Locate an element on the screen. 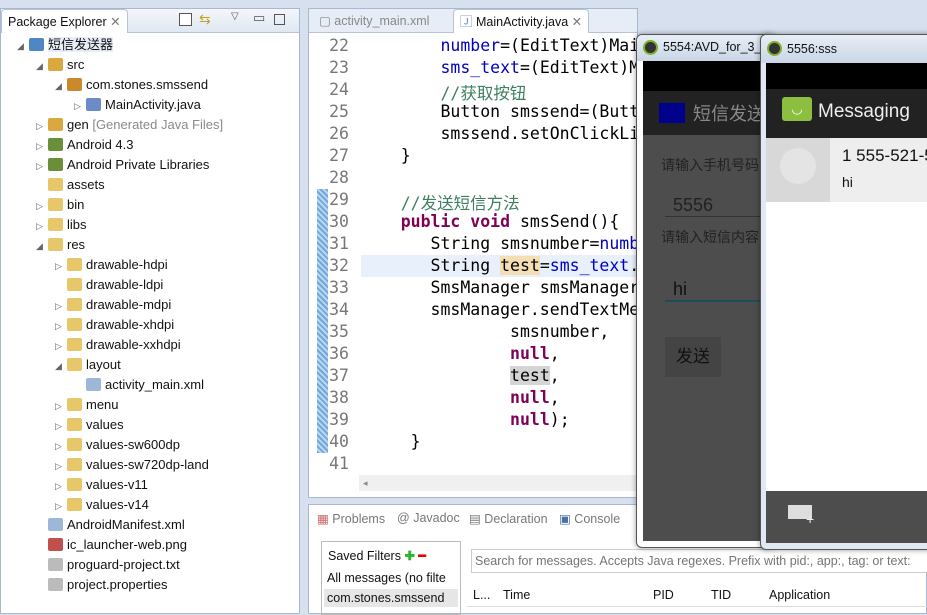 The image size is (927, 615). tree-item: project.properties is located at coordinates (101, 585).